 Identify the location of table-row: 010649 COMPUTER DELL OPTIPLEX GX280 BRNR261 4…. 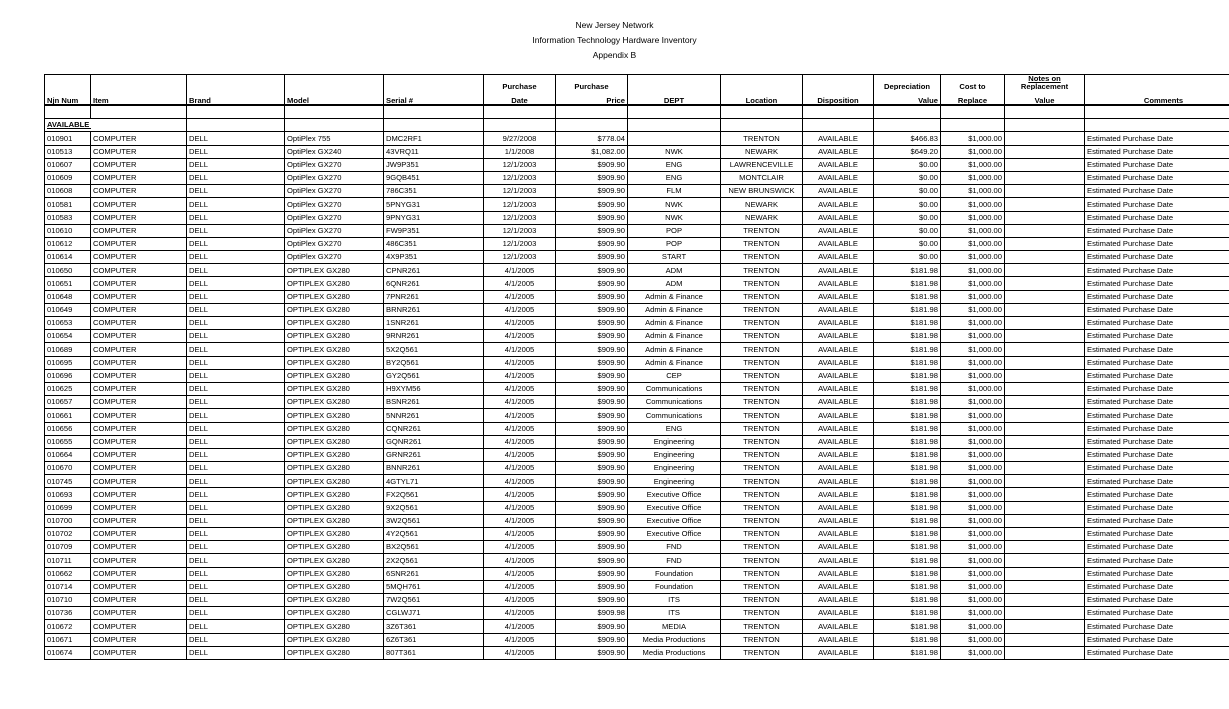
(636, 310).